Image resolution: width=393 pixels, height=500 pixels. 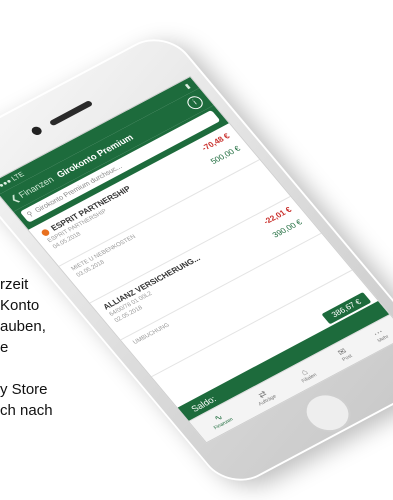 I want to click on tab-auftraege: ⇄ Aufträge, so click(x=264, y=397).